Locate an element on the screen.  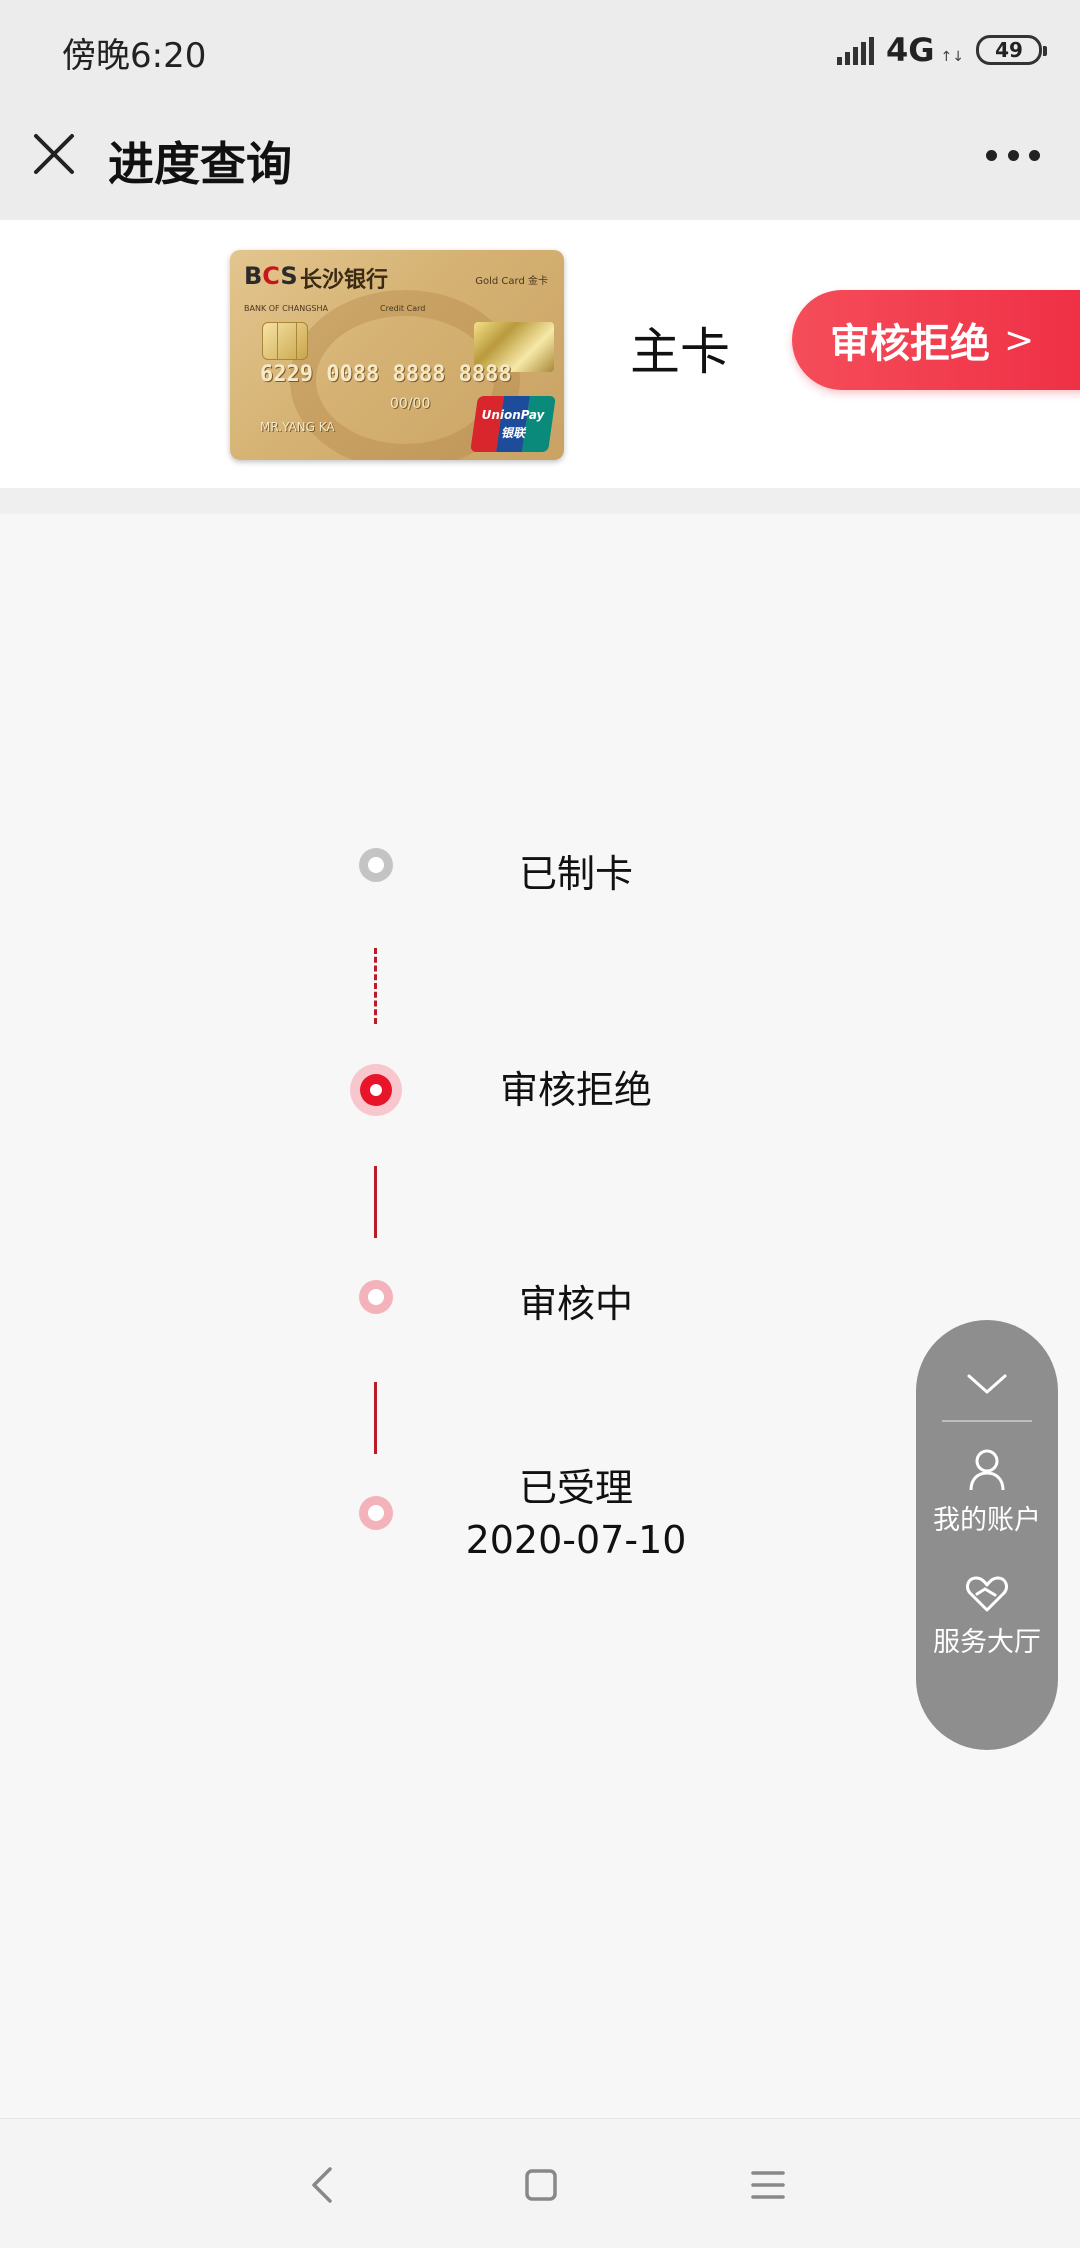
close-icon is located at coordinates (54, 154).